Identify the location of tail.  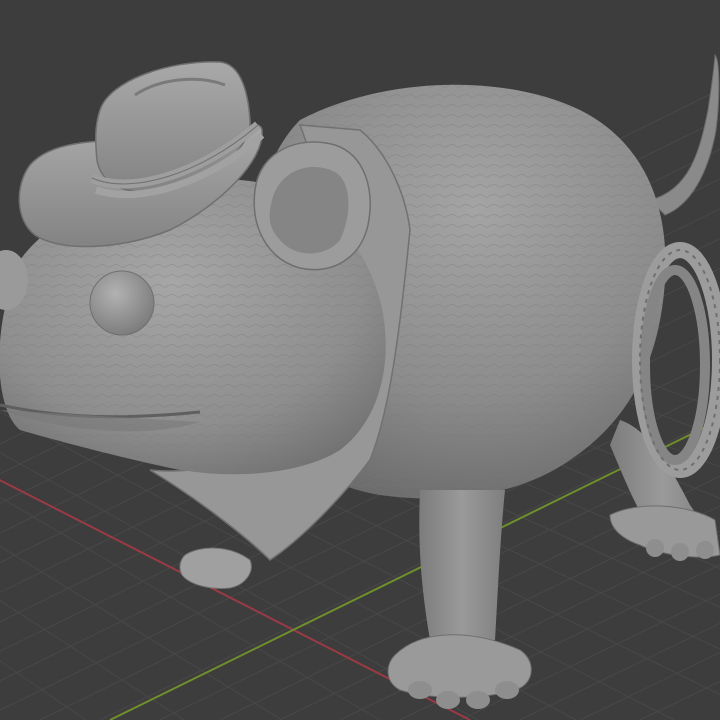
(684, 134).